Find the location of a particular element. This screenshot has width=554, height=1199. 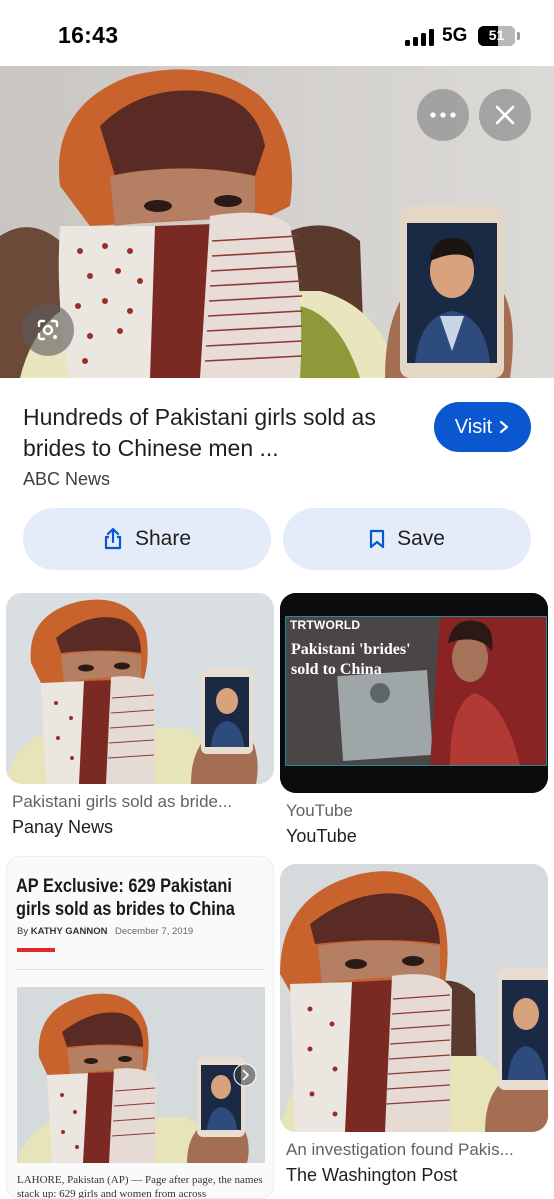

network-type: 5G is located at coordinates (455, 35).